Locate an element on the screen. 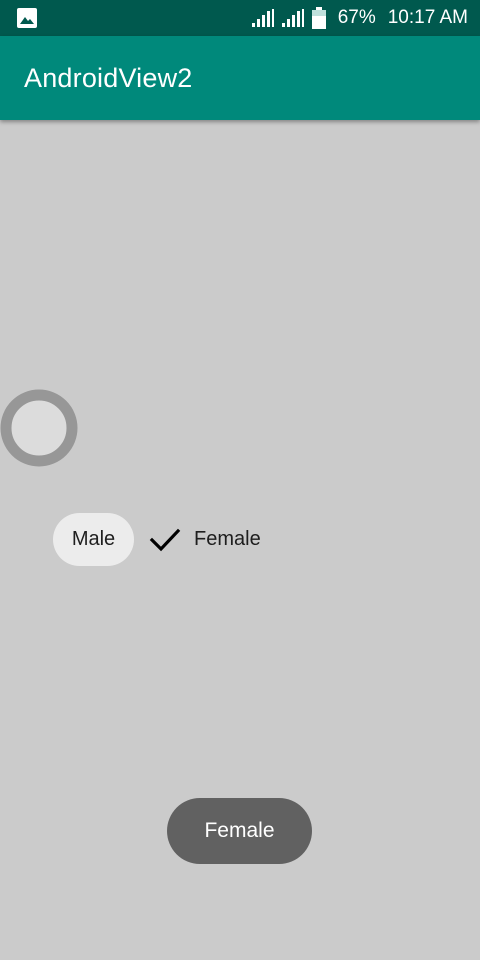  male-chip: Male is located at coordinates (93, 539).